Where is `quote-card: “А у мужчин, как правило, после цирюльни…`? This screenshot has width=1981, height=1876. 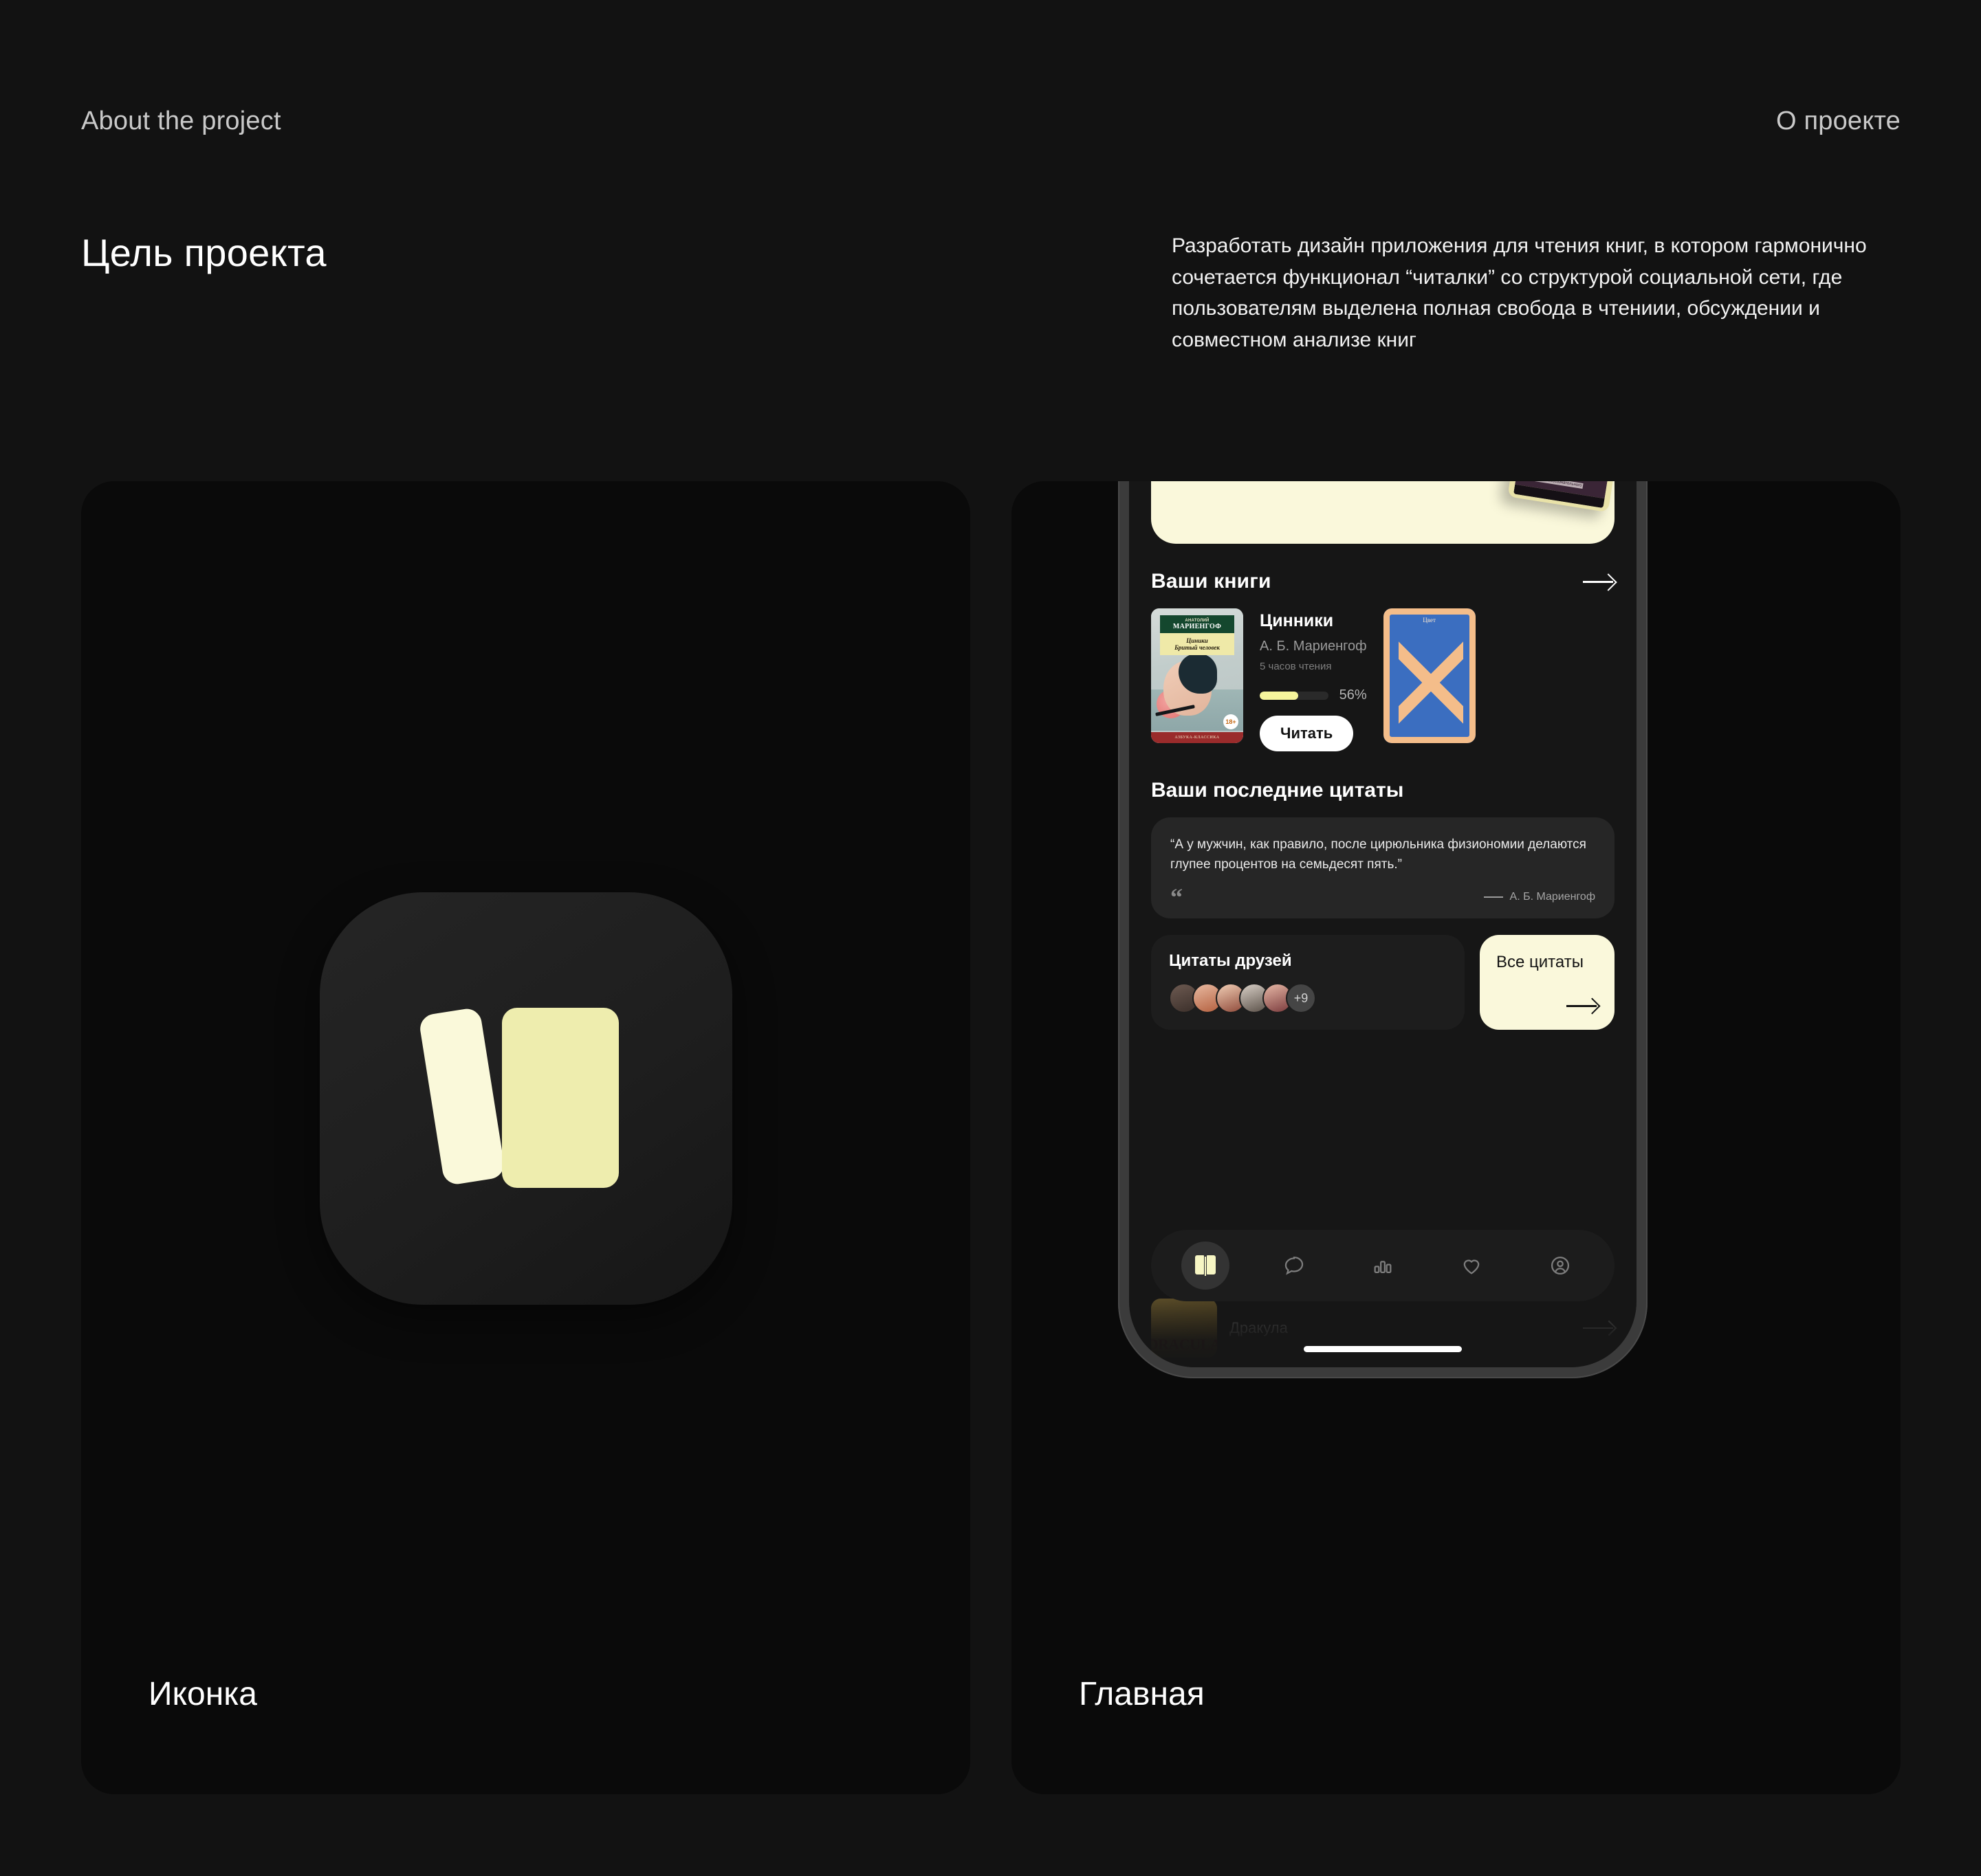
quote-card: “А у мужчин, как правило, после цирюльни… is located at coordinates (1383, 867).